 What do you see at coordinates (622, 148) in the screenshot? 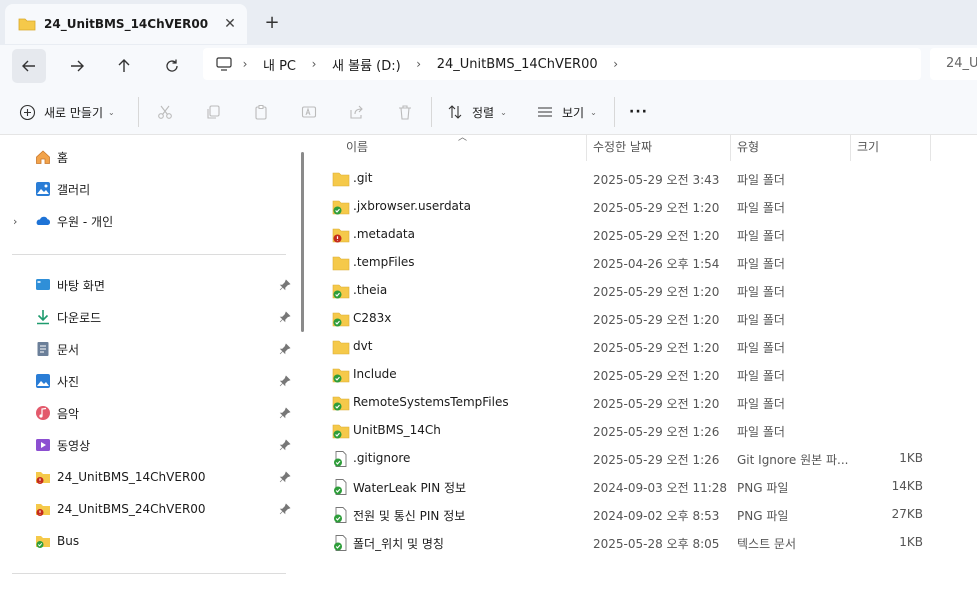
I see `column-header-date: 수정한 날짜` at bounding box center [622, 148].